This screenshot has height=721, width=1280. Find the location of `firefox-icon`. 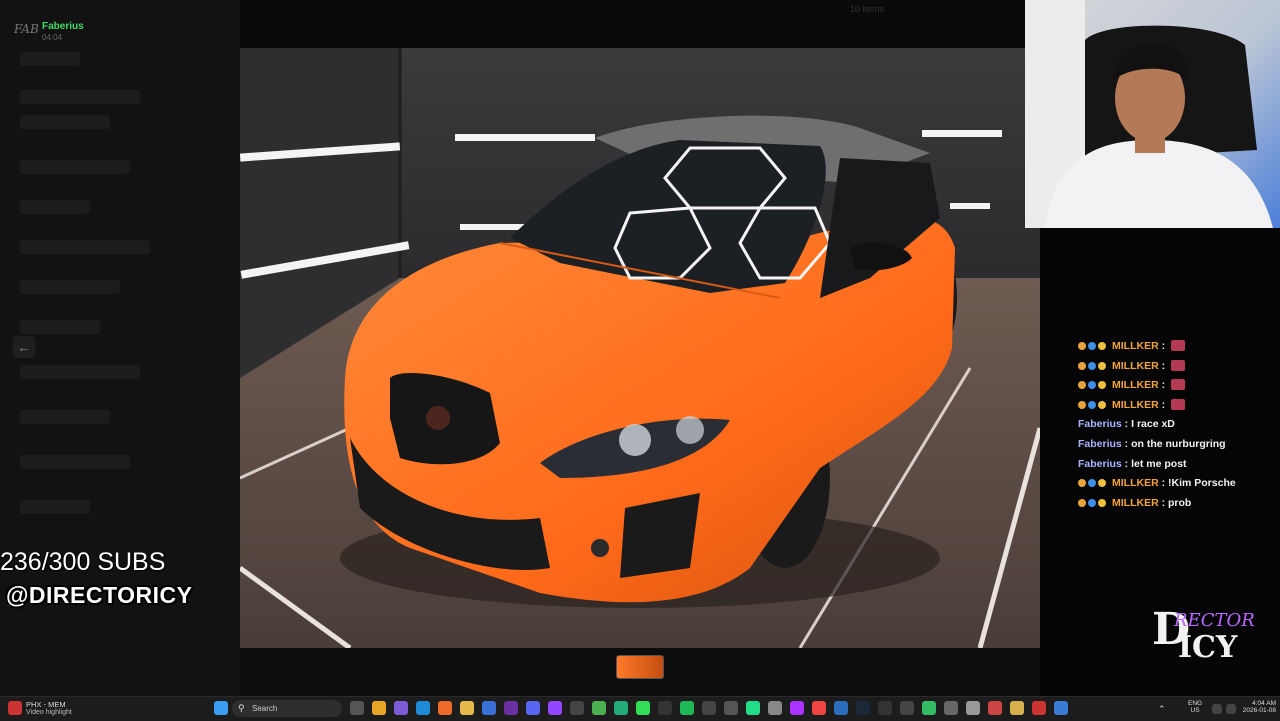

firefox-icon is located at coordinates (445, 708).